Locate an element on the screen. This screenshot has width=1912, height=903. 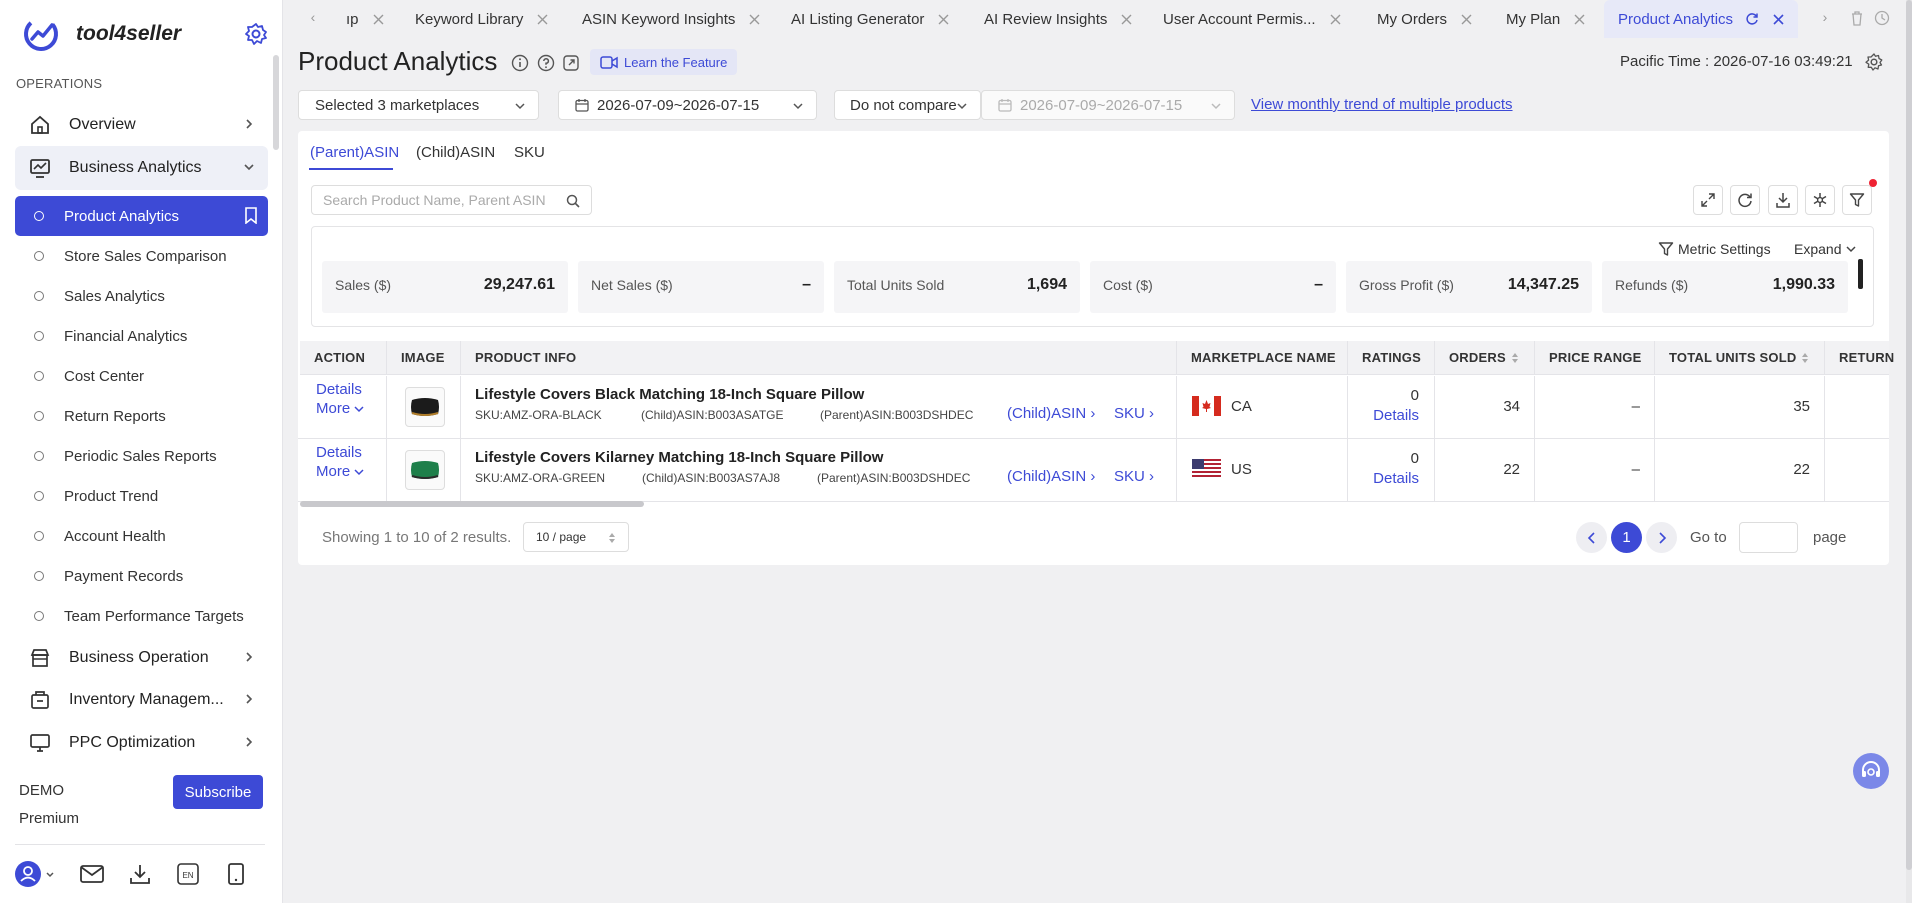
subtab-parent-asin: (Parent)ASIN is located at coordinates (354, 152).